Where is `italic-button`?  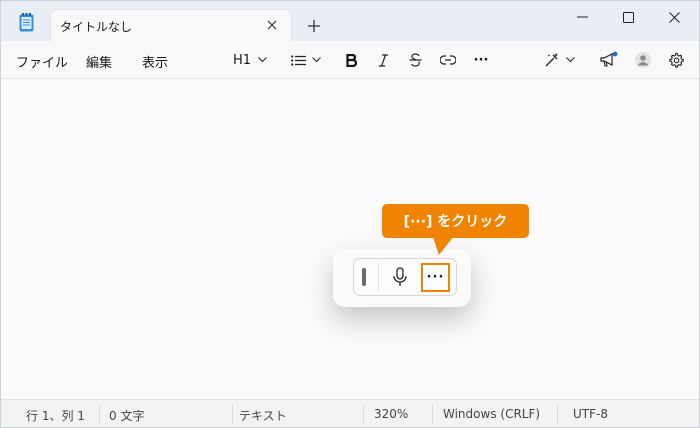 italic-button is located at coordinates (383, 60).